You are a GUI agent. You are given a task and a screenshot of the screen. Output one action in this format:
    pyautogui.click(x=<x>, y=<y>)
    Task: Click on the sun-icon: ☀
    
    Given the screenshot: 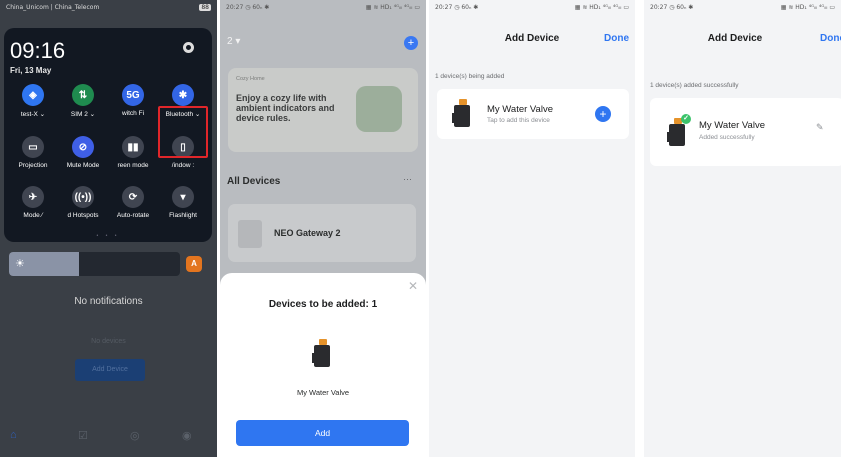 What is the action you would take?
    pyautogui.click(x=44, y=264)
    